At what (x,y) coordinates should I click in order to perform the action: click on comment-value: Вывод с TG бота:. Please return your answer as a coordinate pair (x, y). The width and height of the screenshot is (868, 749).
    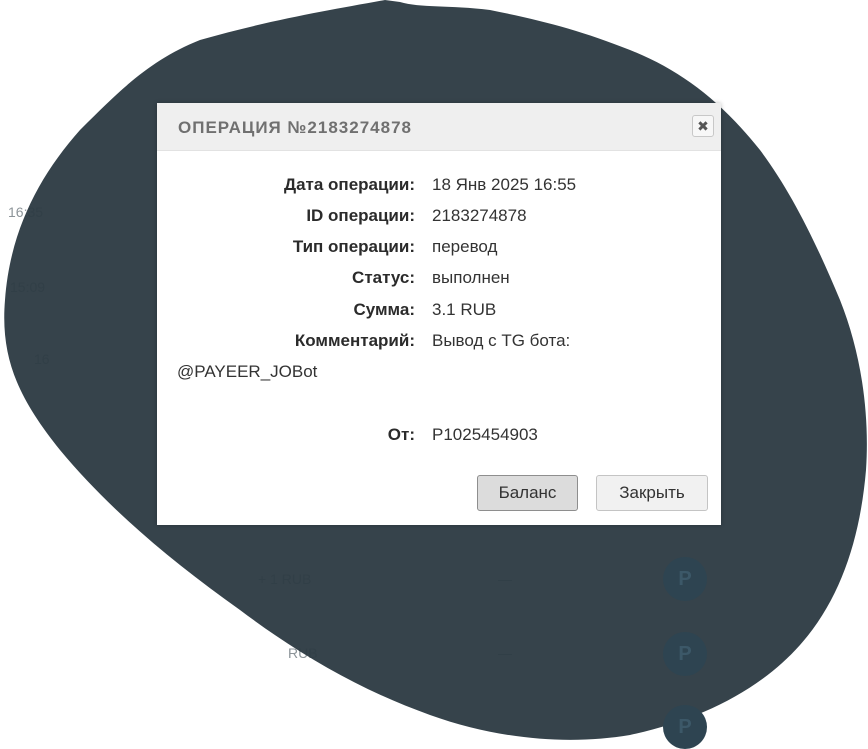
    Looking at the image, I should click on (501, 340).